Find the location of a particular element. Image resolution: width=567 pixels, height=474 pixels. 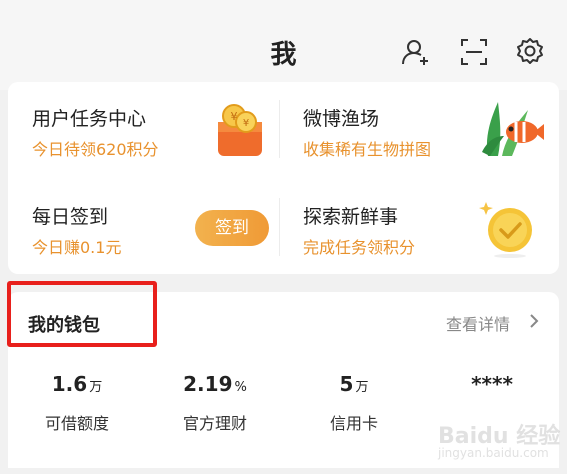

check-medal-icon is located at coordinates (505, 230).